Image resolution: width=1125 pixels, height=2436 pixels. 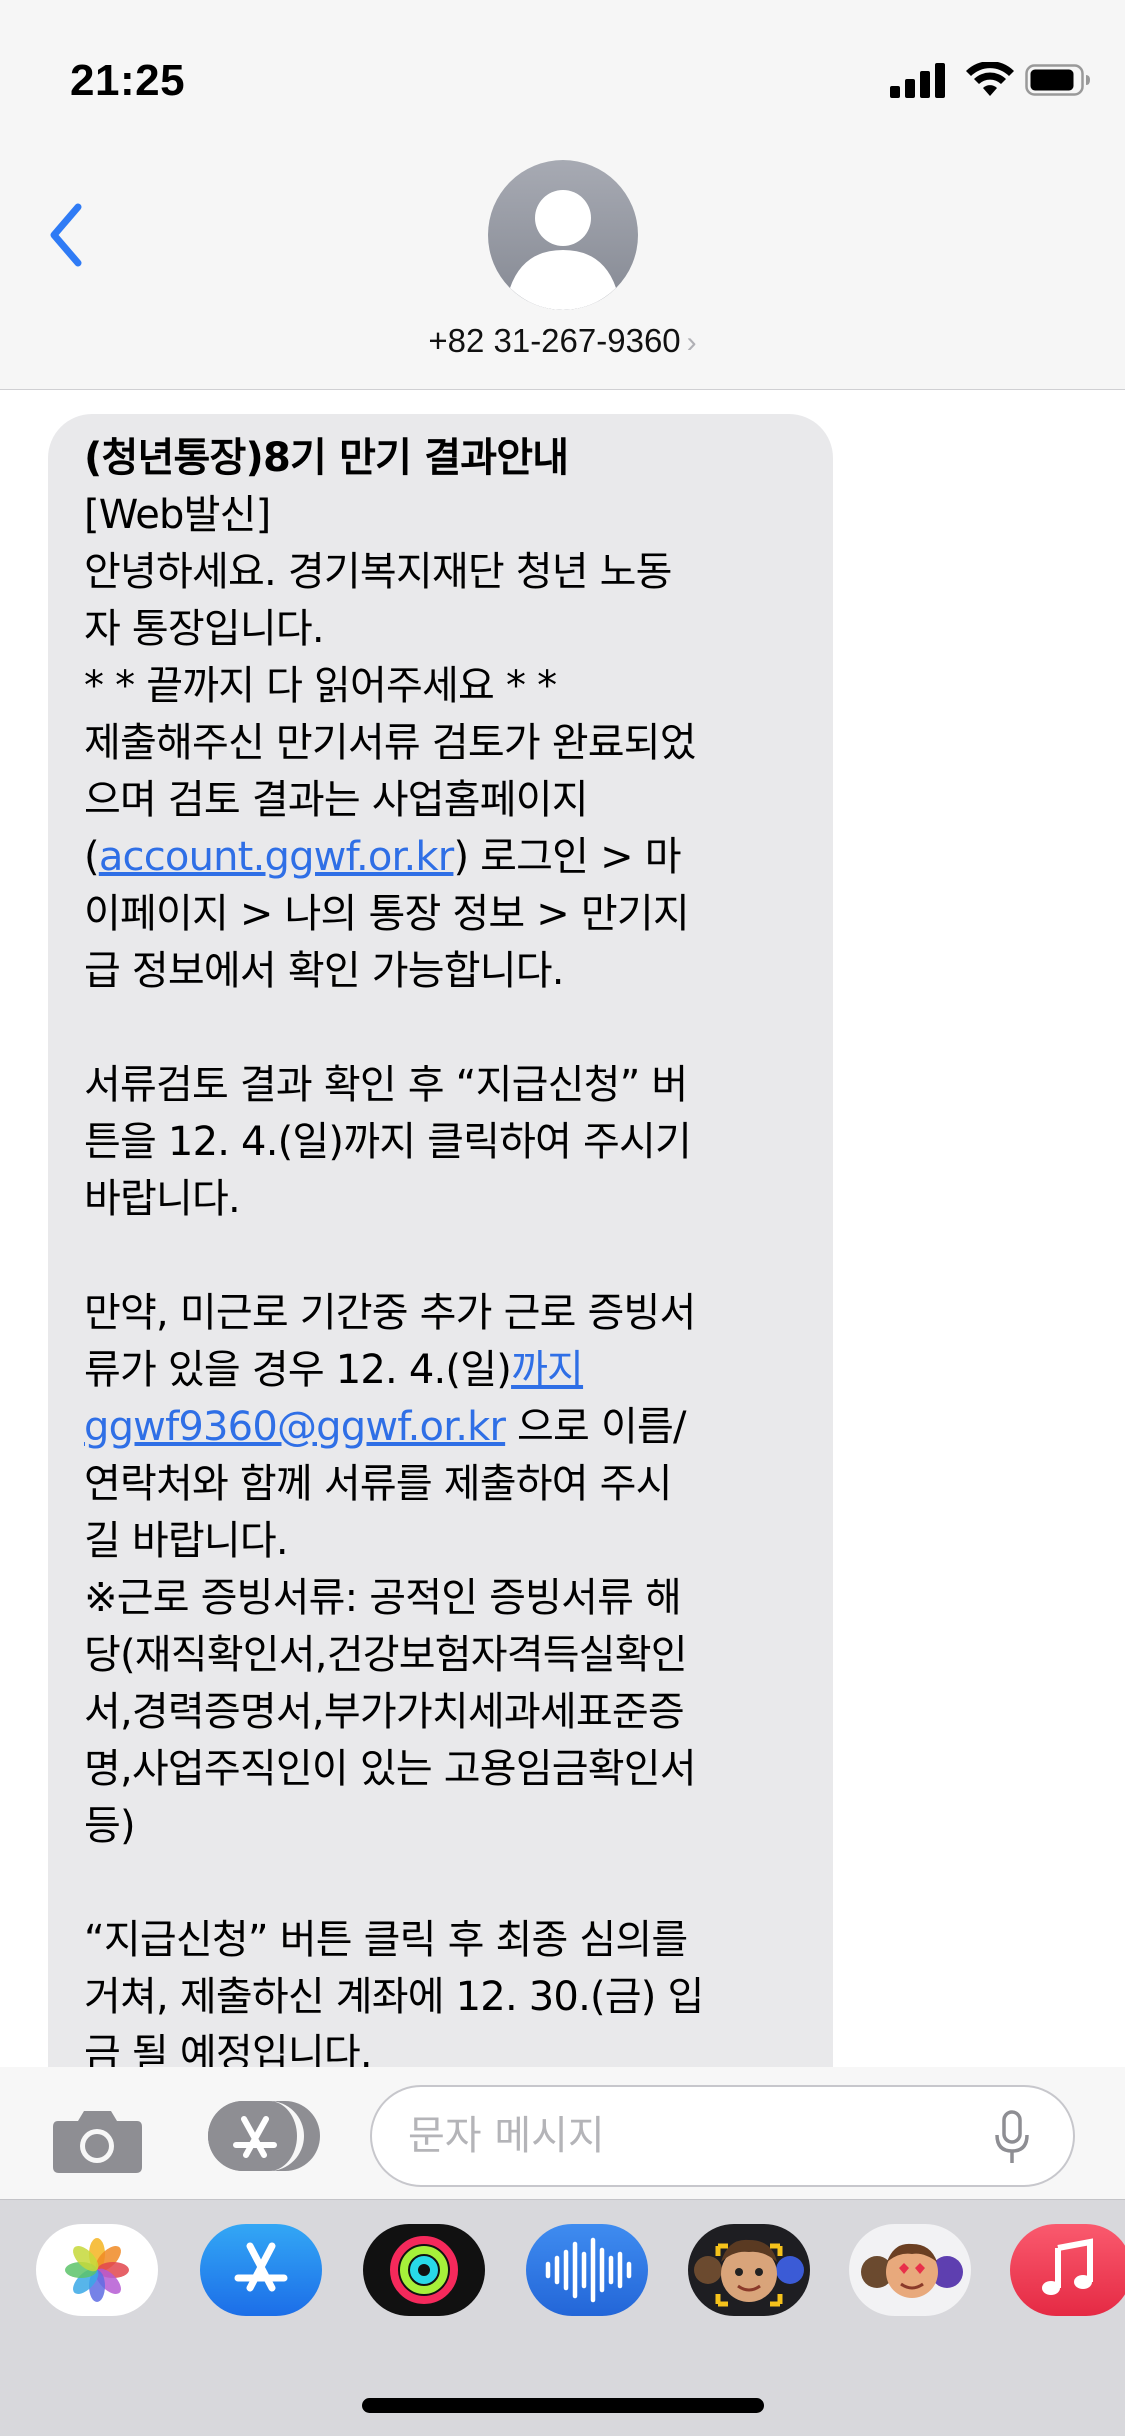 I want to click on activity-icon, so click(x=424, y=2270).